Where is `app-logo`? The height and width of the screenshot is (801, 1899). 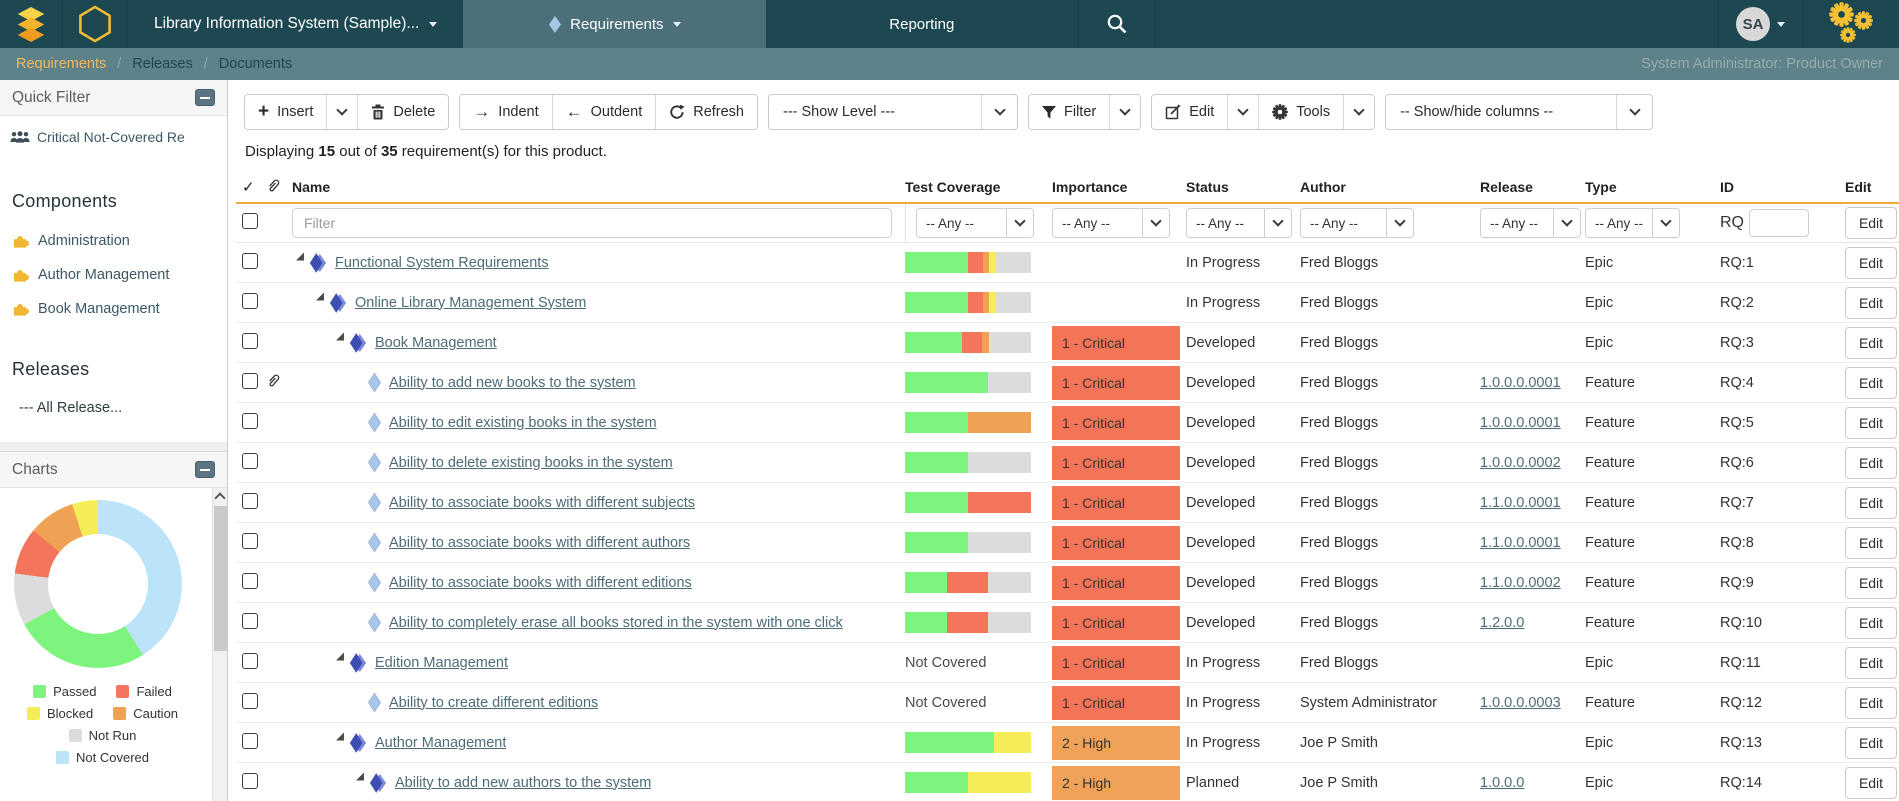 app-logo is located at coordinates (31, 24).